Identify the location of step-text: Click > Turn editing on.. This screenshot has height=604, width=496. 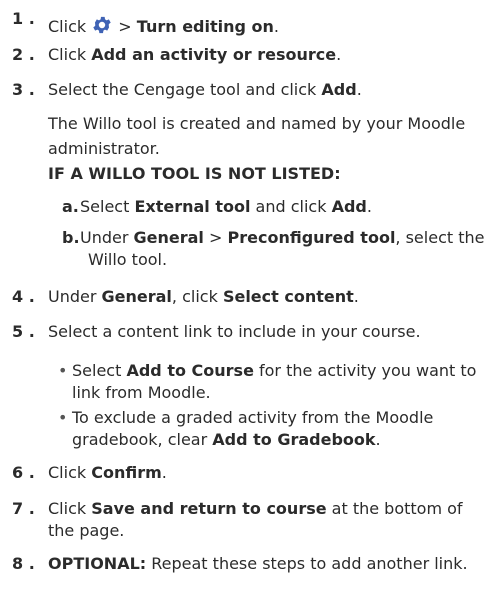
(268, 26).